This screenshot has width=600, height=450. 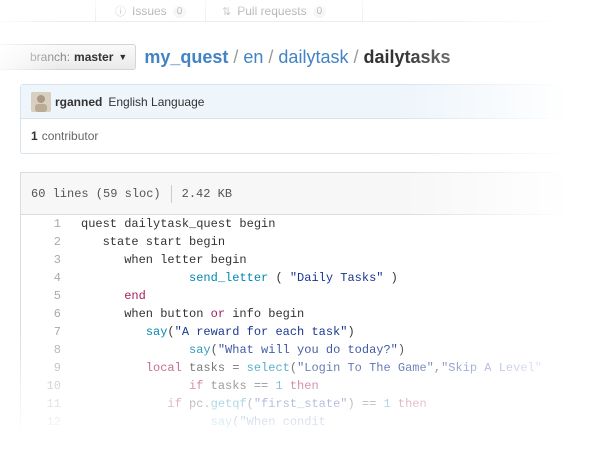 I want to click on breadcrumb: my_quest / en / dailytask / dailytasks, so click(x=297, y=57).